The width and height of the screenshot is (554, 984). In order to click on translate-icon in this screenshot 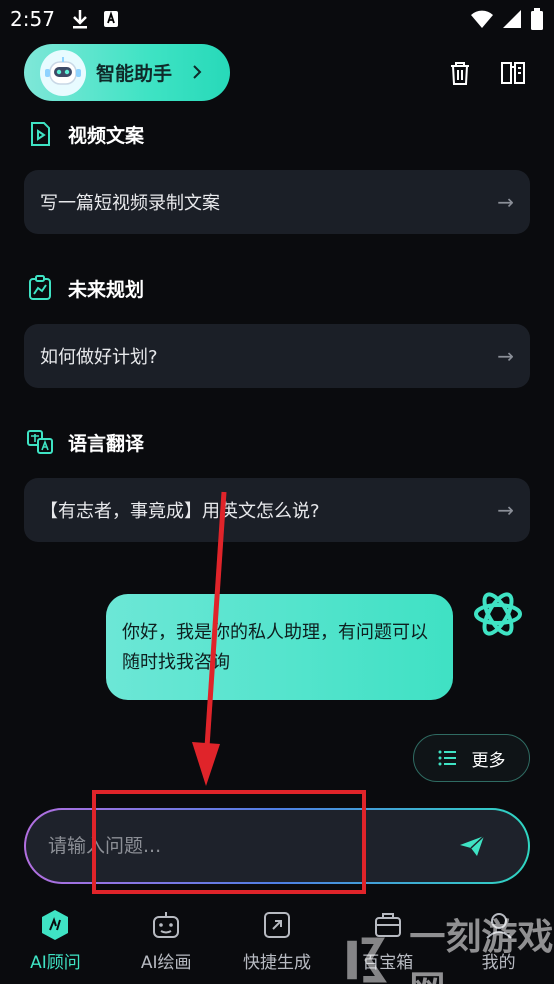, I will do `click(40, 442)`.